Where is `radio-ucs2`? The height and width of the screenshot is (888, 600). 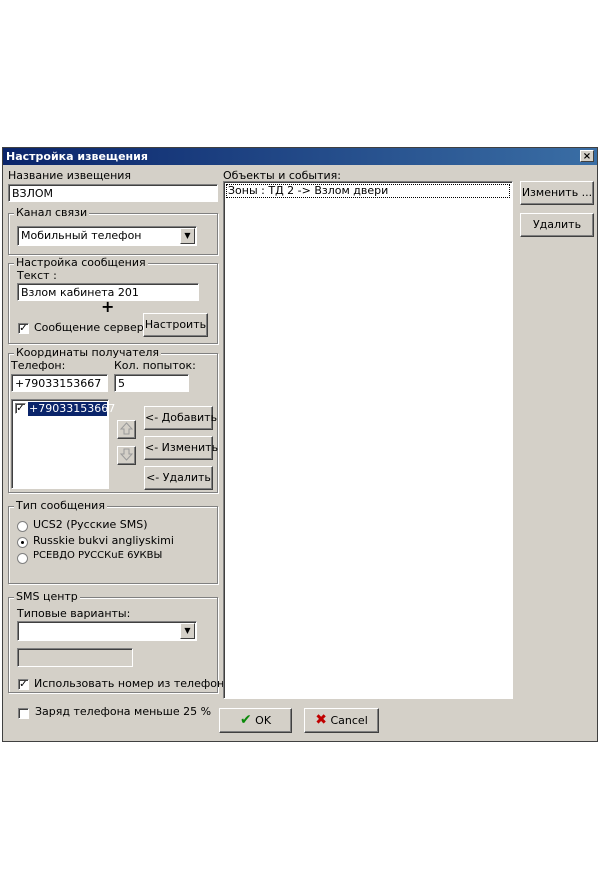 radio-ucs2 is located at coordinates (22, 526).